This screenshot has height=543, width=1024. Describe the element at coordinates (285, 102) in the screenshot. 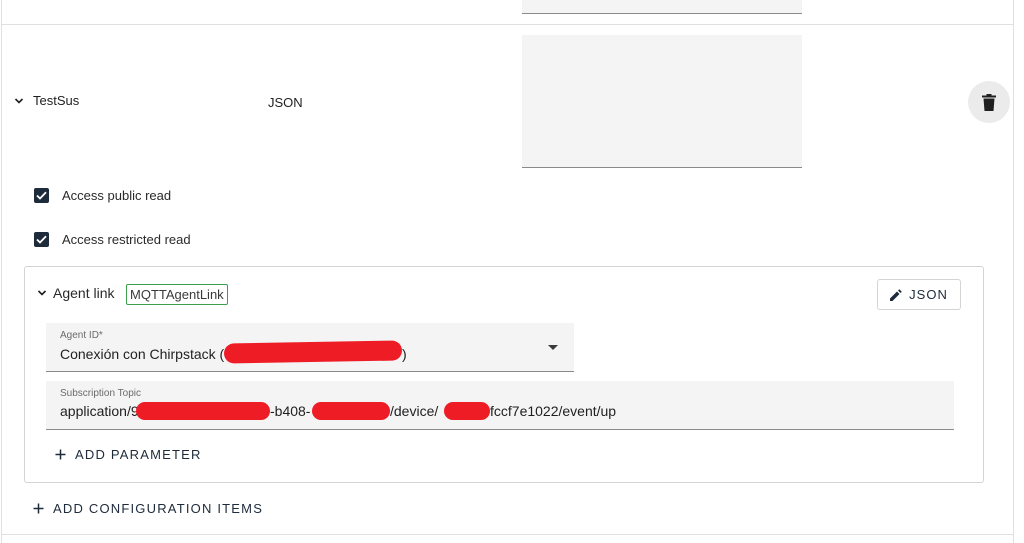

I see `item-type: JSON` at that location.